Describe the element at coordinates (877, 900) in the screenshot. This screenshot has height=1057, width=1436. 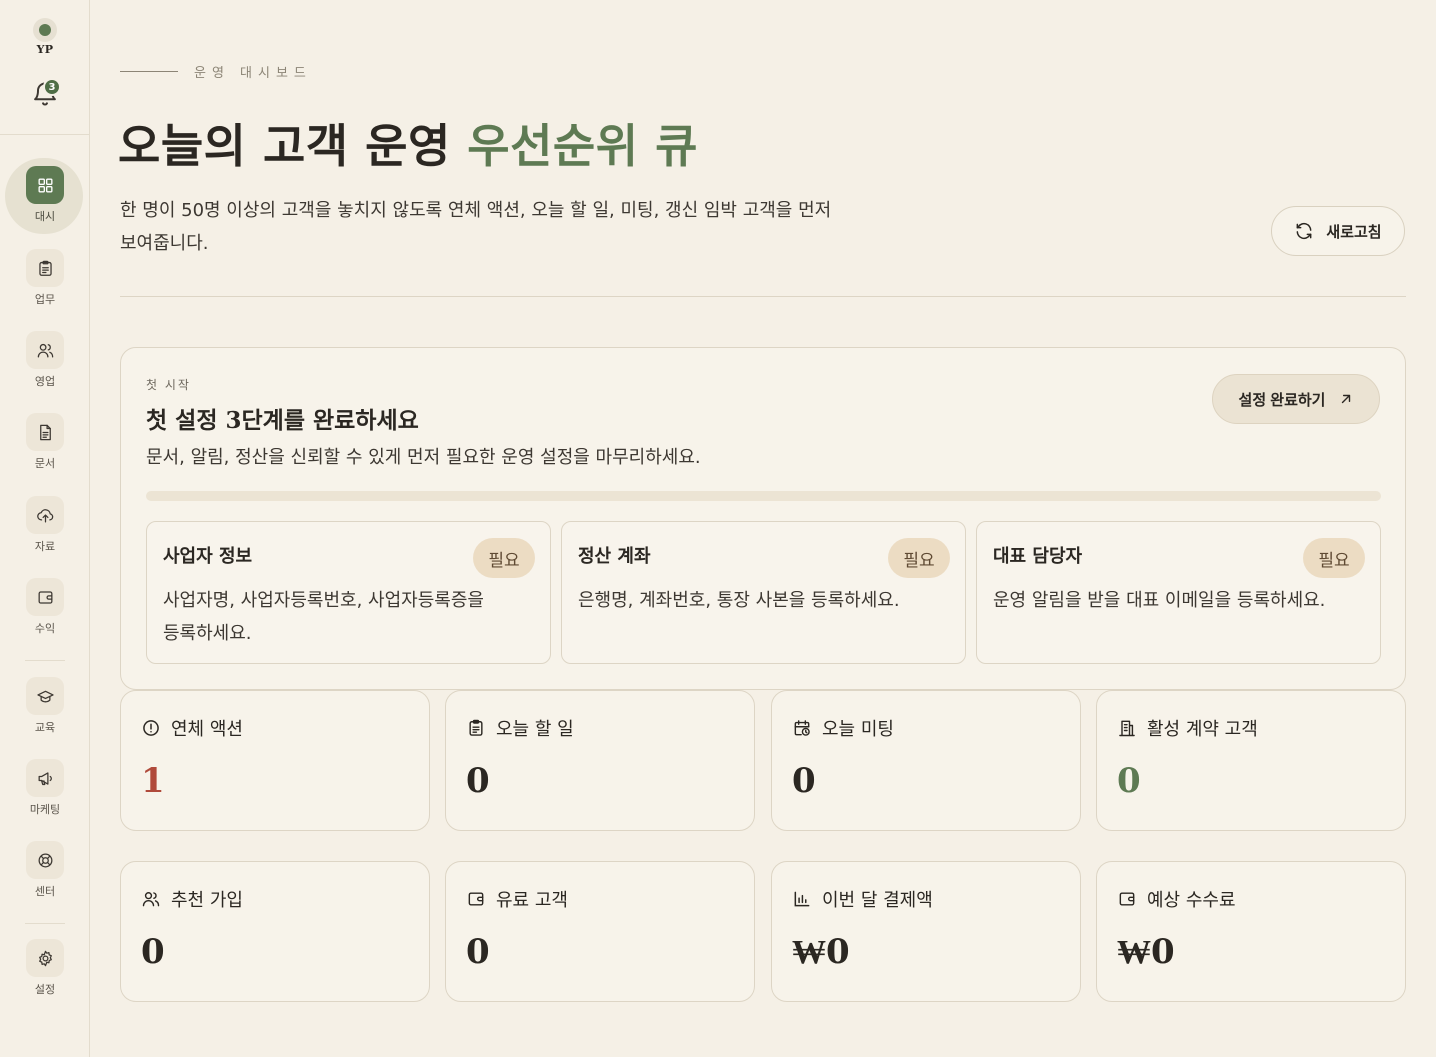
I see `stat-label: 이번 달 결제액` at that location.